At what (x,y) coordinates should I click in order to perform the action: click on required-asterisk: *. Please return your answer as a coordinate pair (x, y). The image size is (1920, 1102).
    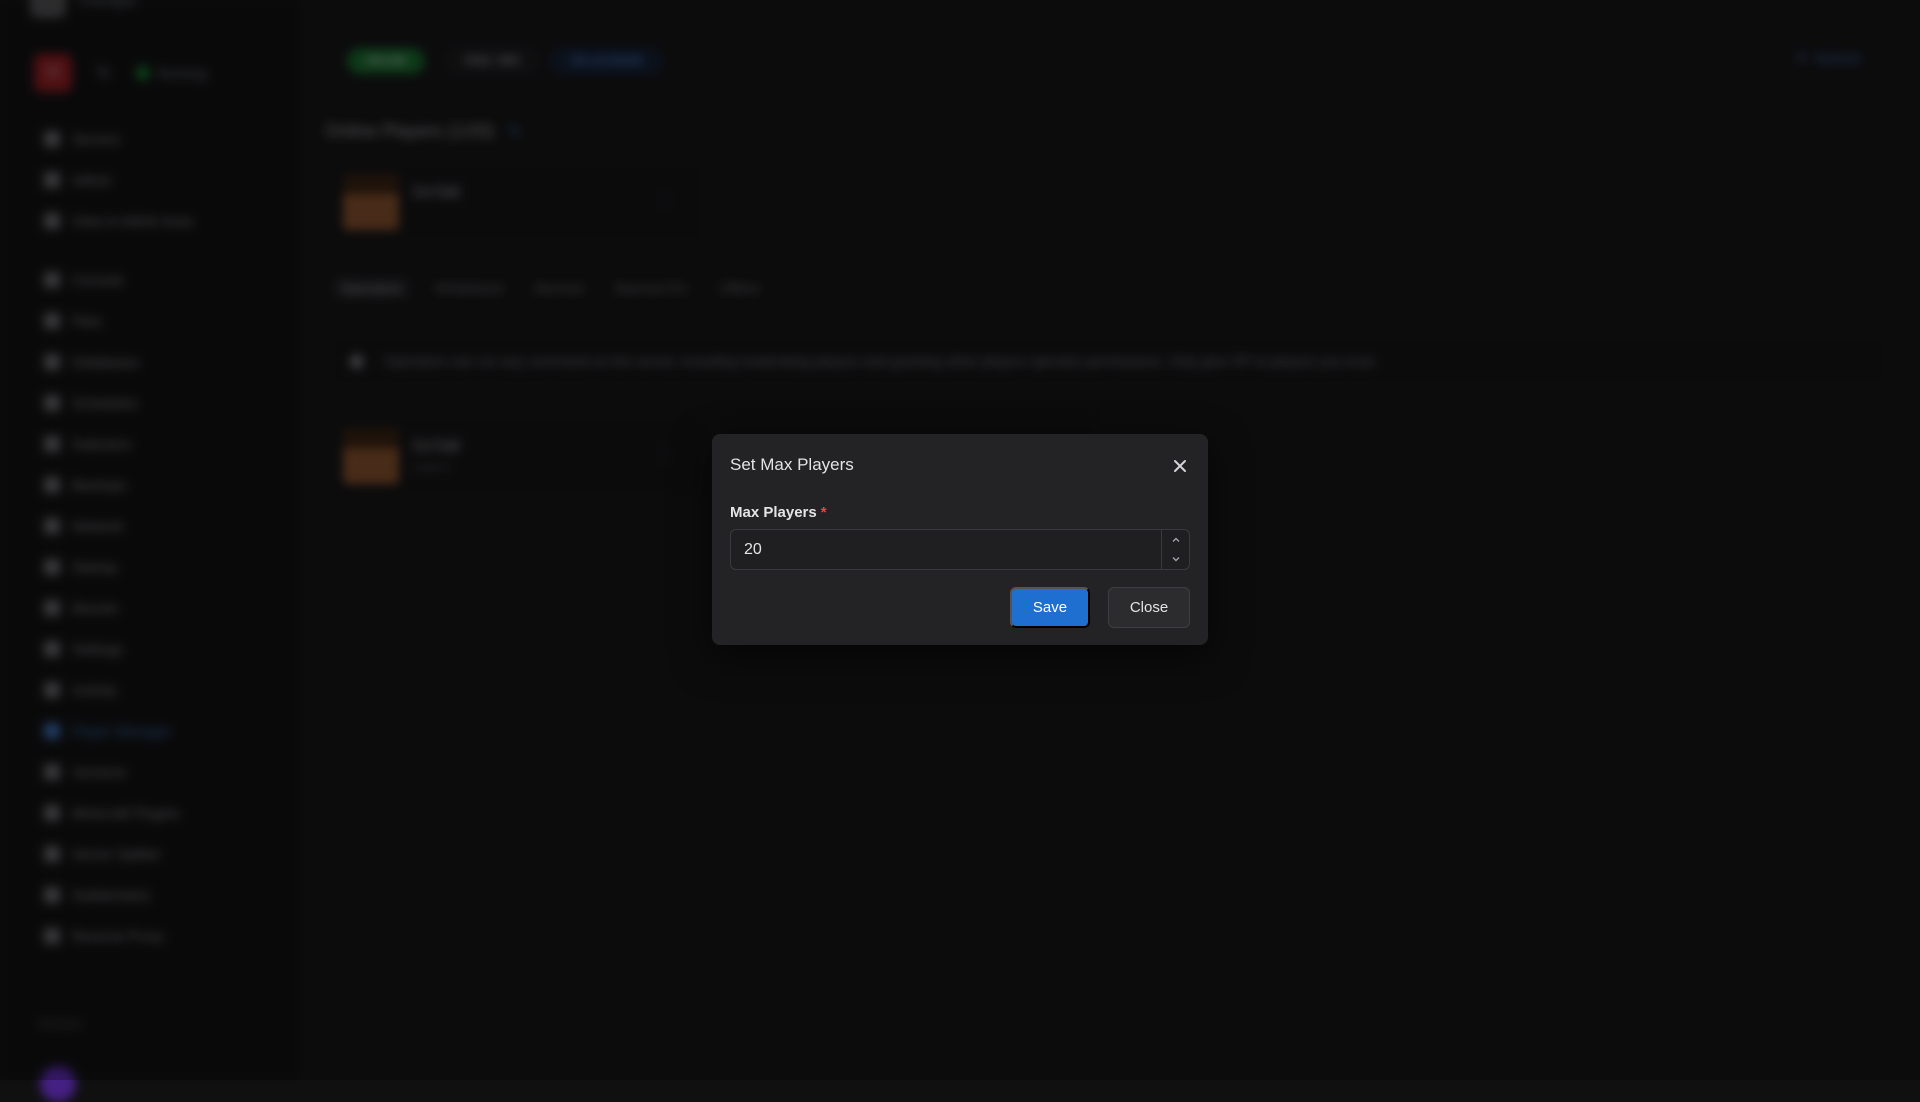
    Looking at the image, I should click on (823, 512).